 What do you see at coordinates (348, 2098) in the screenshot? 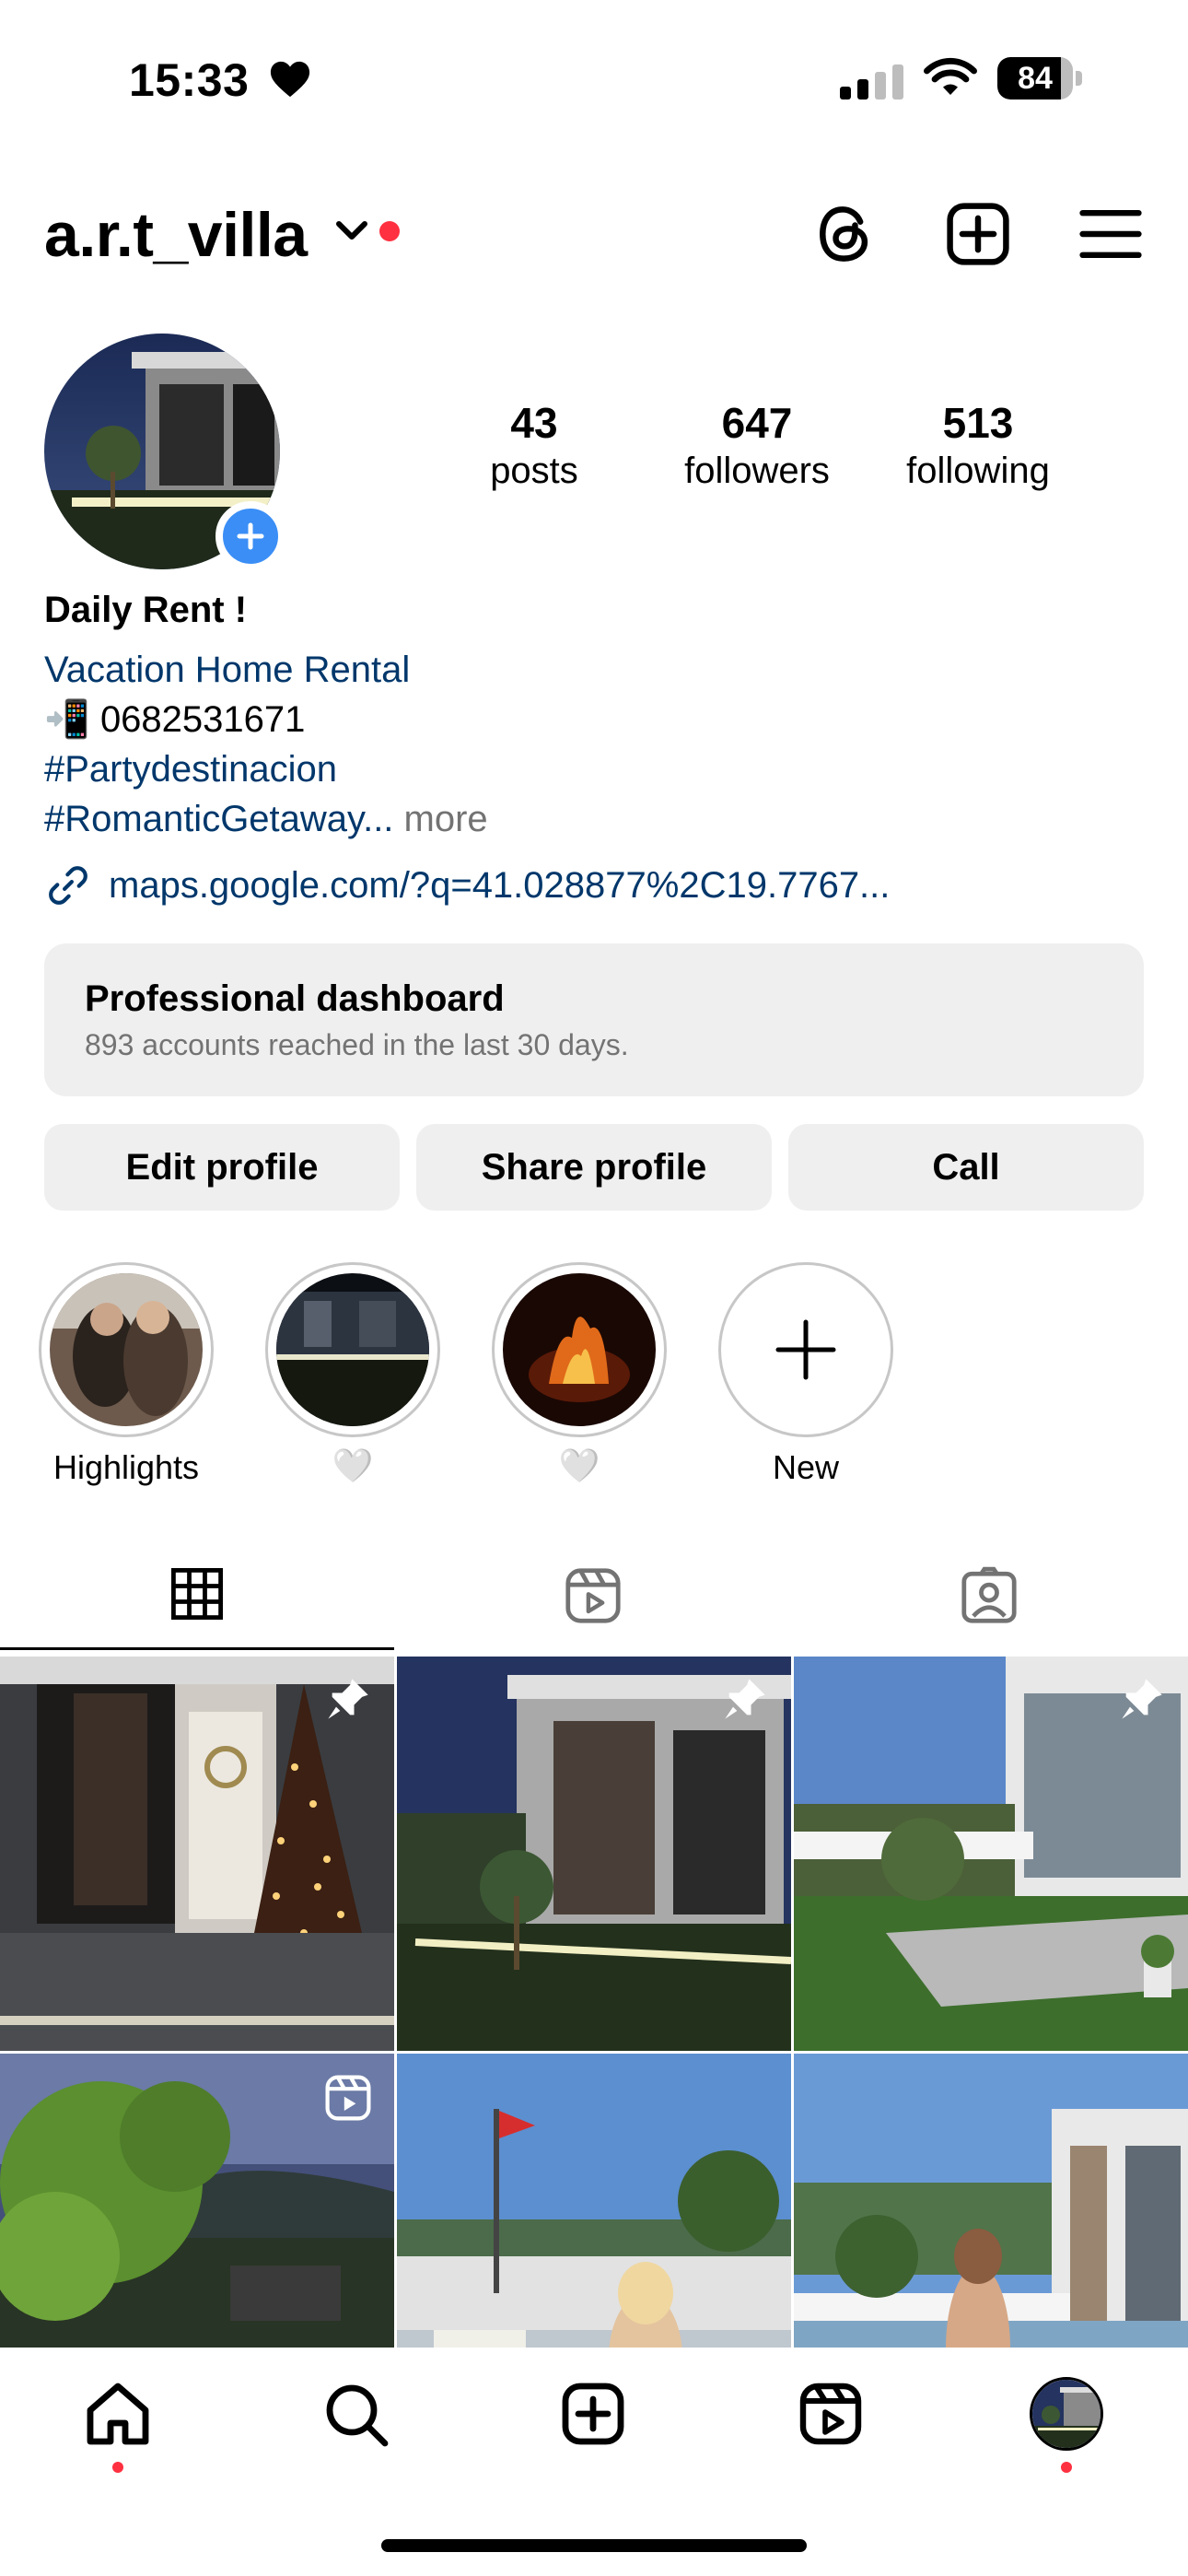
I see `reel-icon` at bounding box center [348, 2098].